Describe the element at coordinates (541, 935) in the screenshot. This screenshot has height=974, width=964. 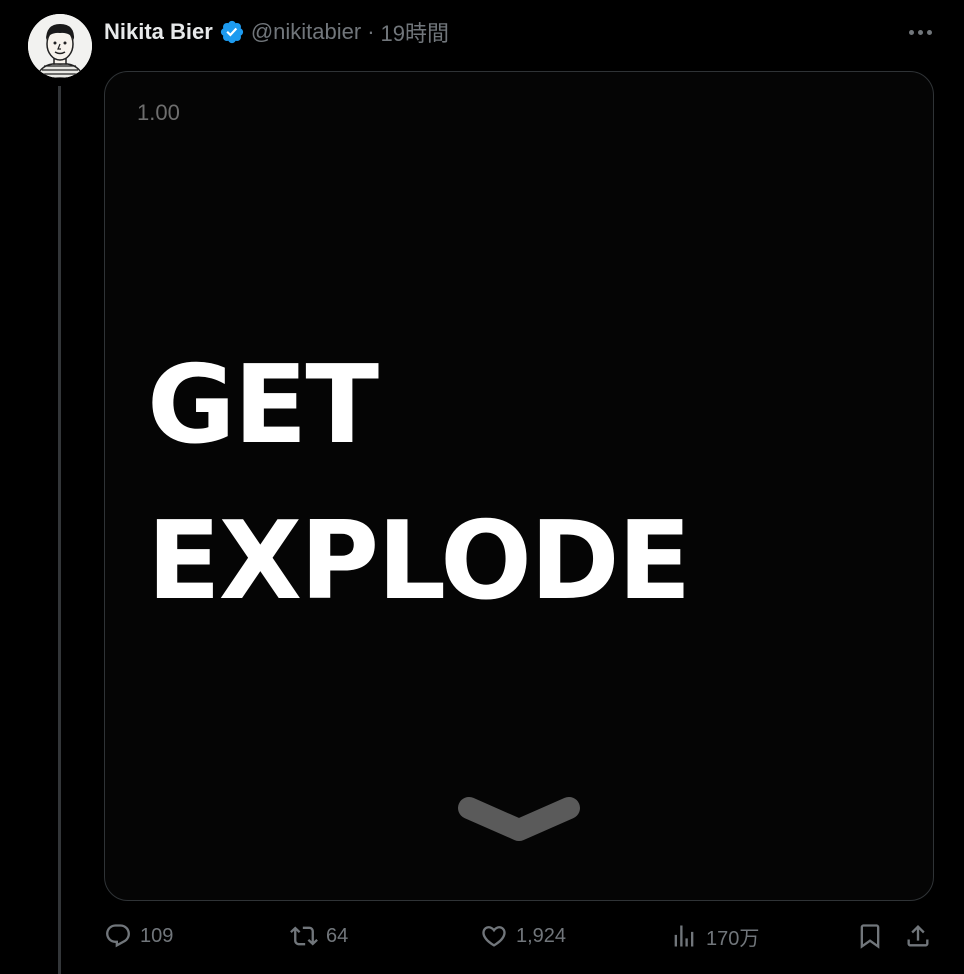
I see `like-count: 1,924` at that location.